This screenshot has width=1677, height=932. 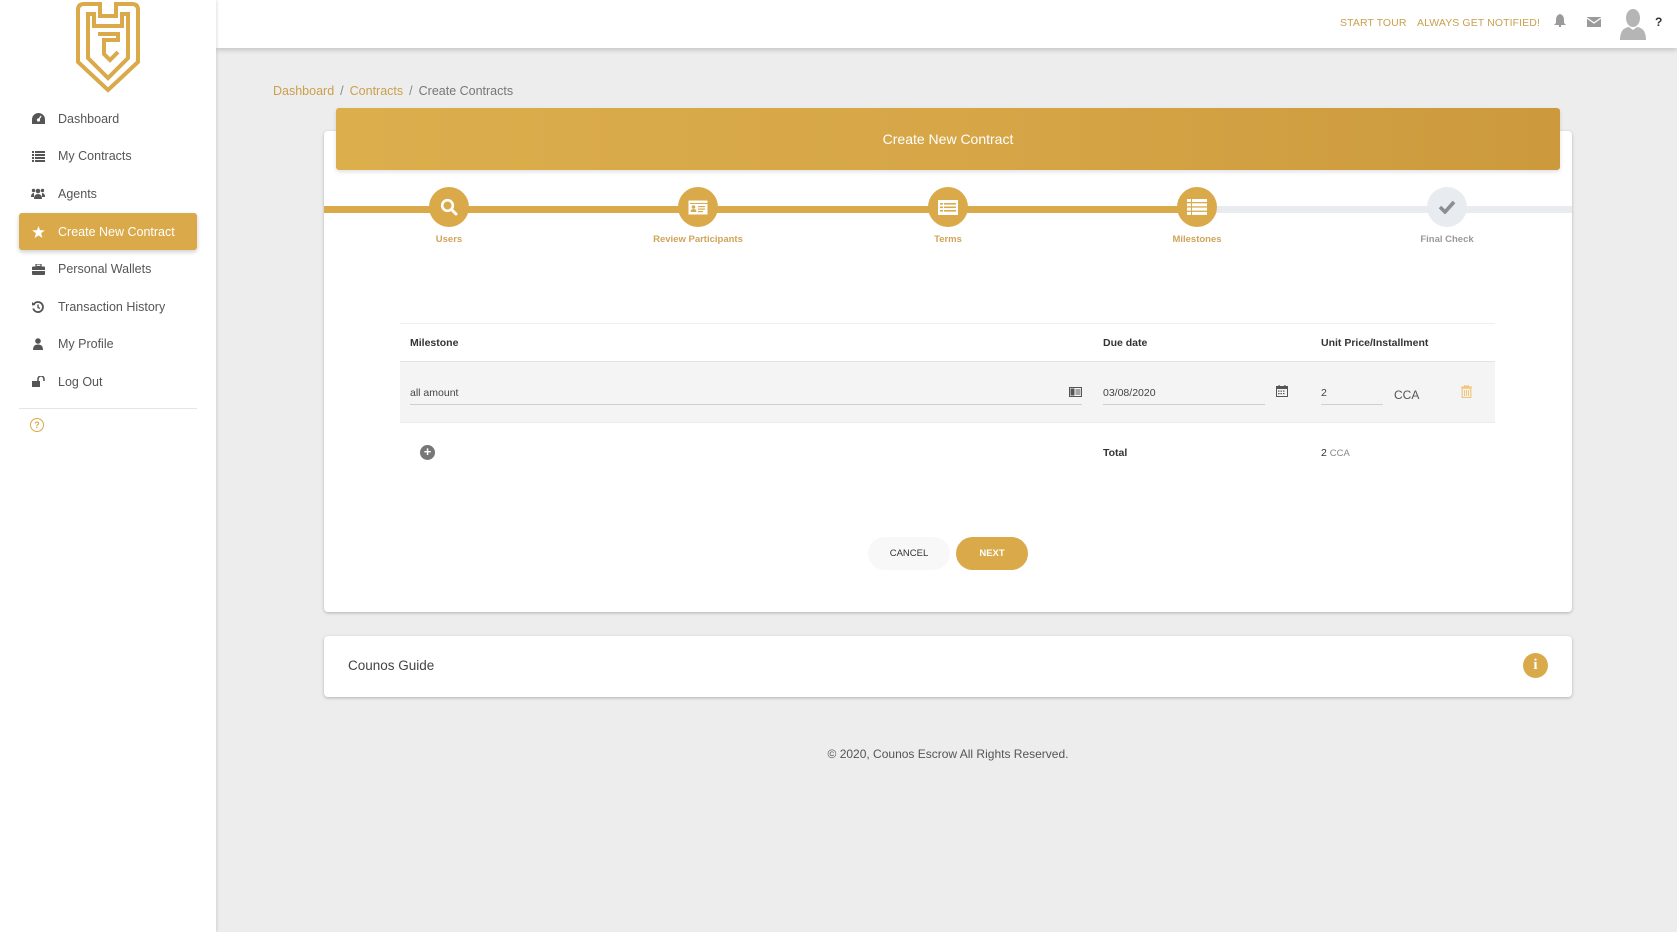 What do you see at coordinates (38, 194) in the screenshot?
I see `users-icon` at bounding box center [38, 194].